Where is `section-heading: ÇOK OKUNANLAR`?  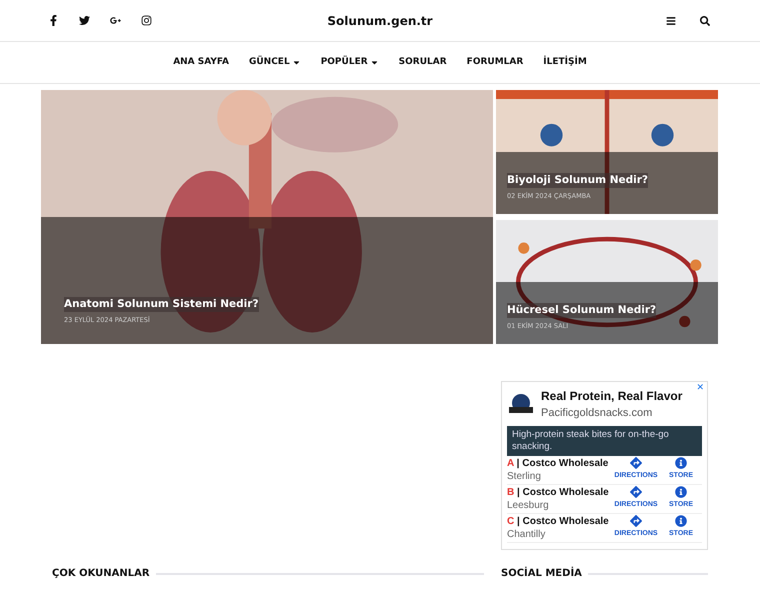 section-heading: ÇOK OKUNANLAR is located at coordinates (101, 574).